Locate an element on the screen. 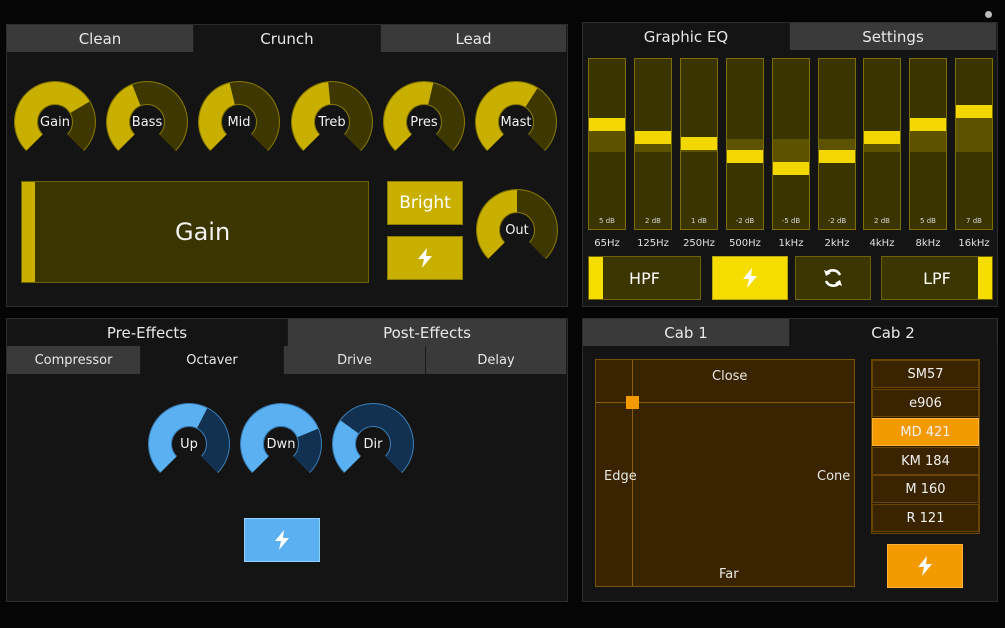 This screenshot has height=628, width=1005. lpf-button: LPF is located at coordinates (937, 278).